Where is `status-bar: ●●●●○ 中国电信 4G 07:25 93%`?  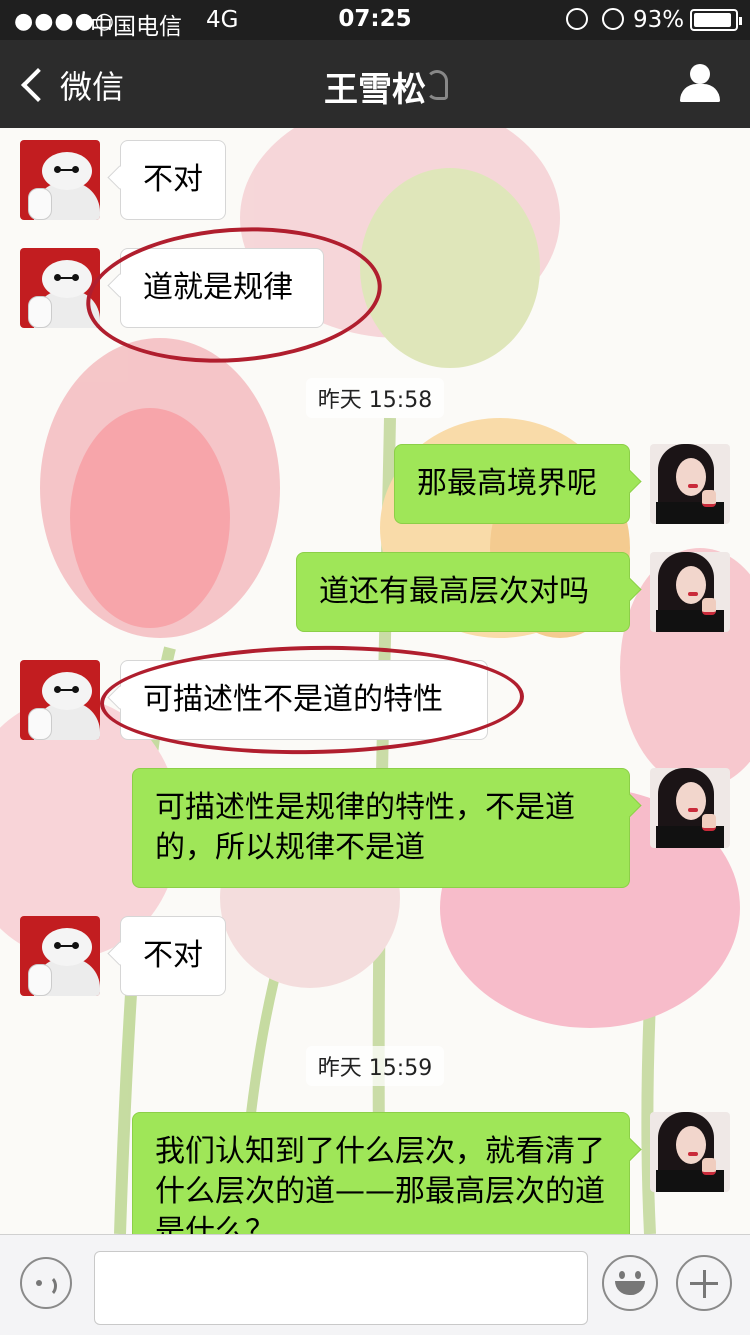
status-bar: ●●●●○ 中国电信 4G 07:25 93% is located at coordinates (375, 20).